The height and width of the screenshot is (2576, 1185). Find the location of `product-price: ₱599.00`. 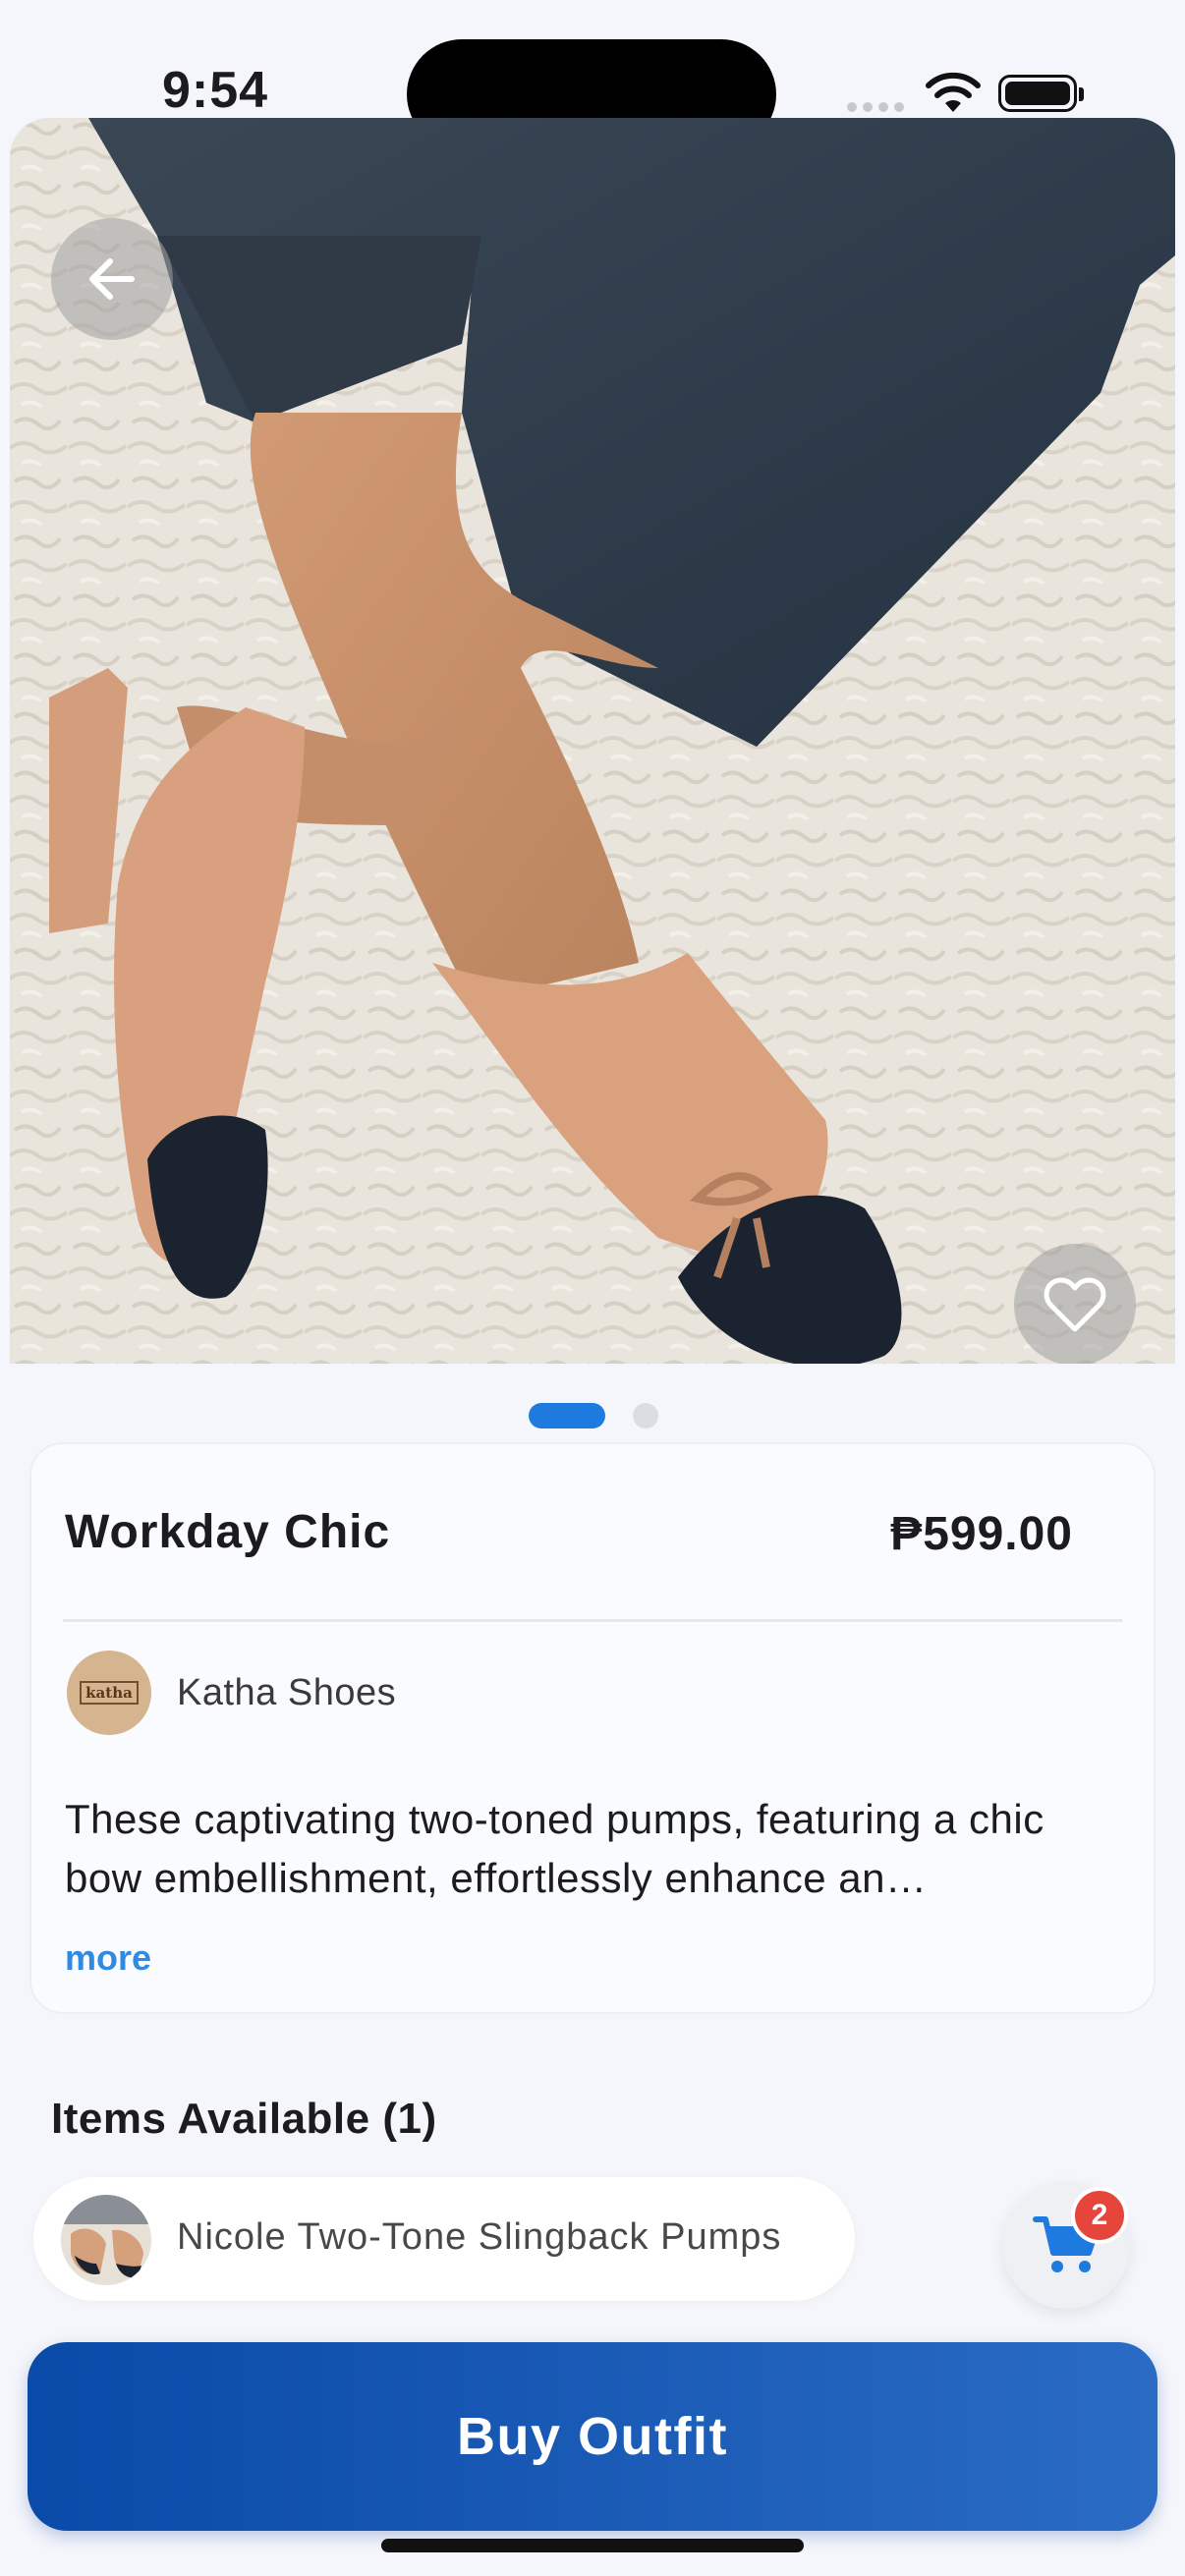

product-price: ₱599.00 is located at coordinates (982, 1534).